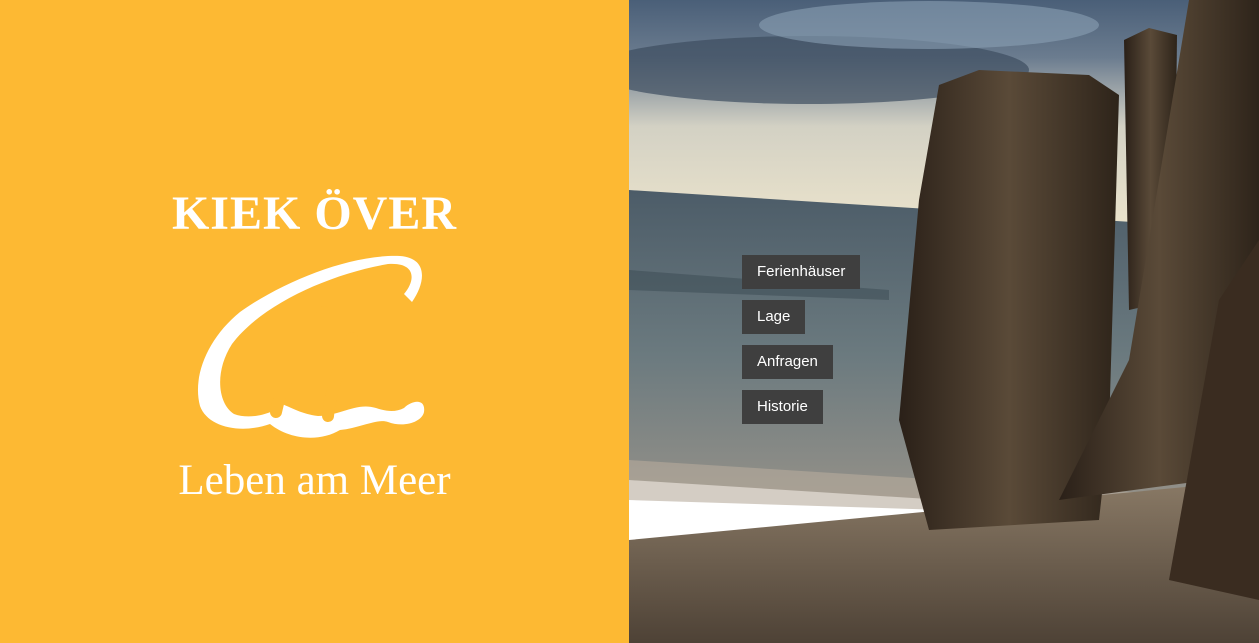  Describe the element at coordinates (787, 362) in the screenshot. I see `nav-item-anfragen: Anfragen` at that location.